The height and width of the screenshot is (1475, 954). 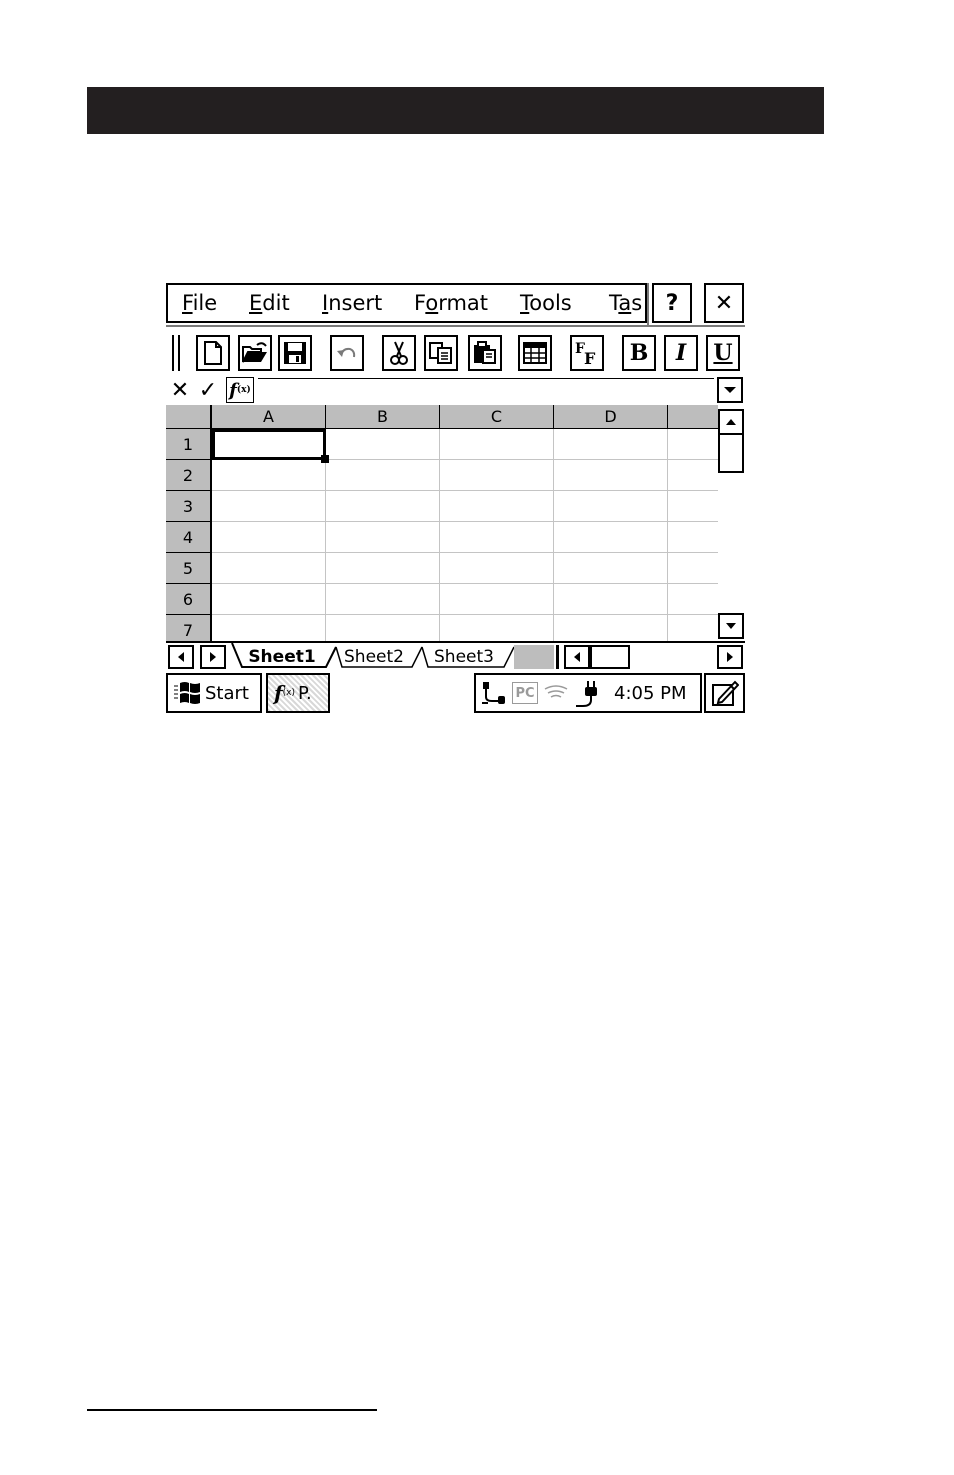 I want to click on row-header: 1, so click(x=189, y=444).